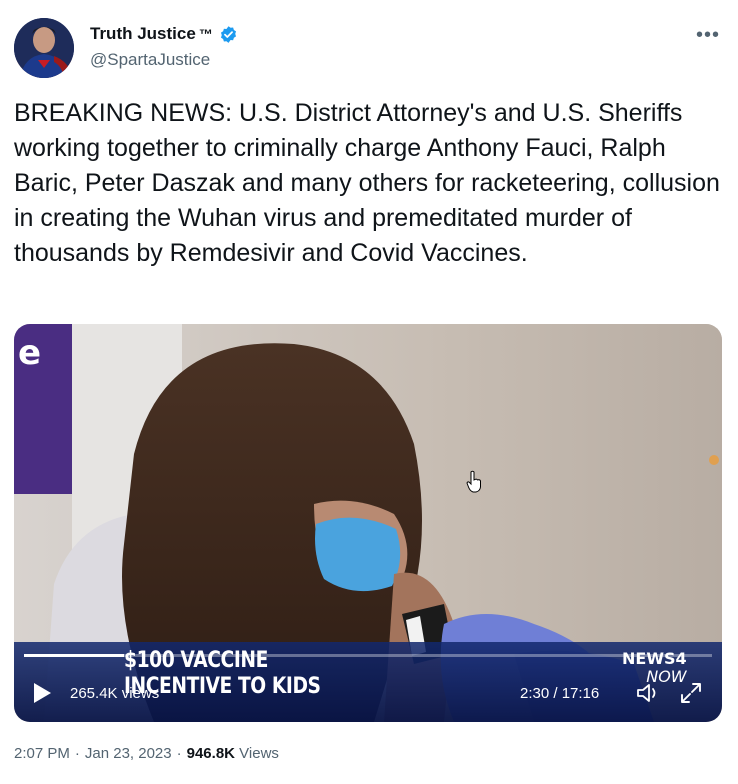 The width and height of the screenshot is (738, 784). What do you see at coordinates (560, 693) in the screenshot?
I see `video-timestamp: 2:30 / 17:16` at bounding box center [560, 693].